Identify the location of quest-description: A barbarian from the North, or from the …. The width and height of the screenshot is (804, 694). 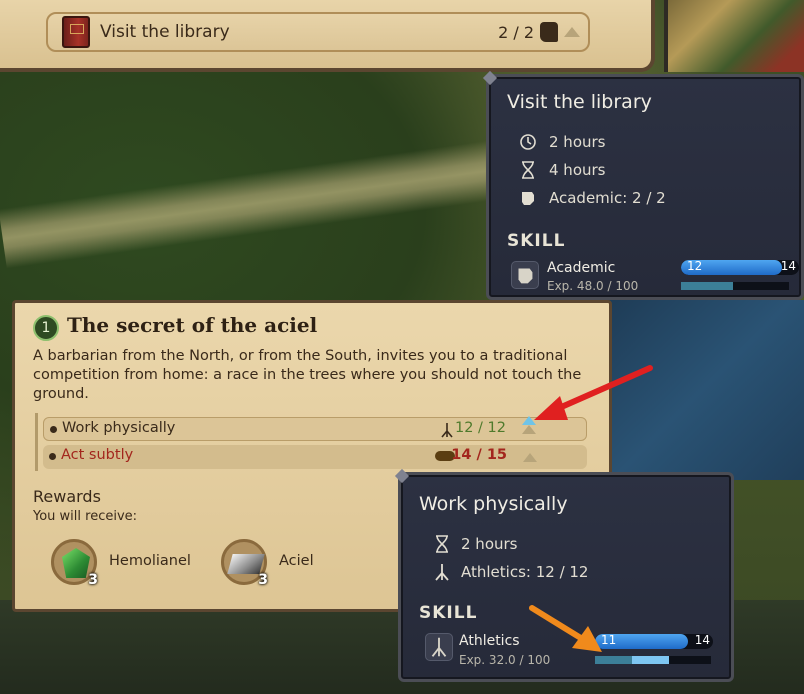
(307, 375).